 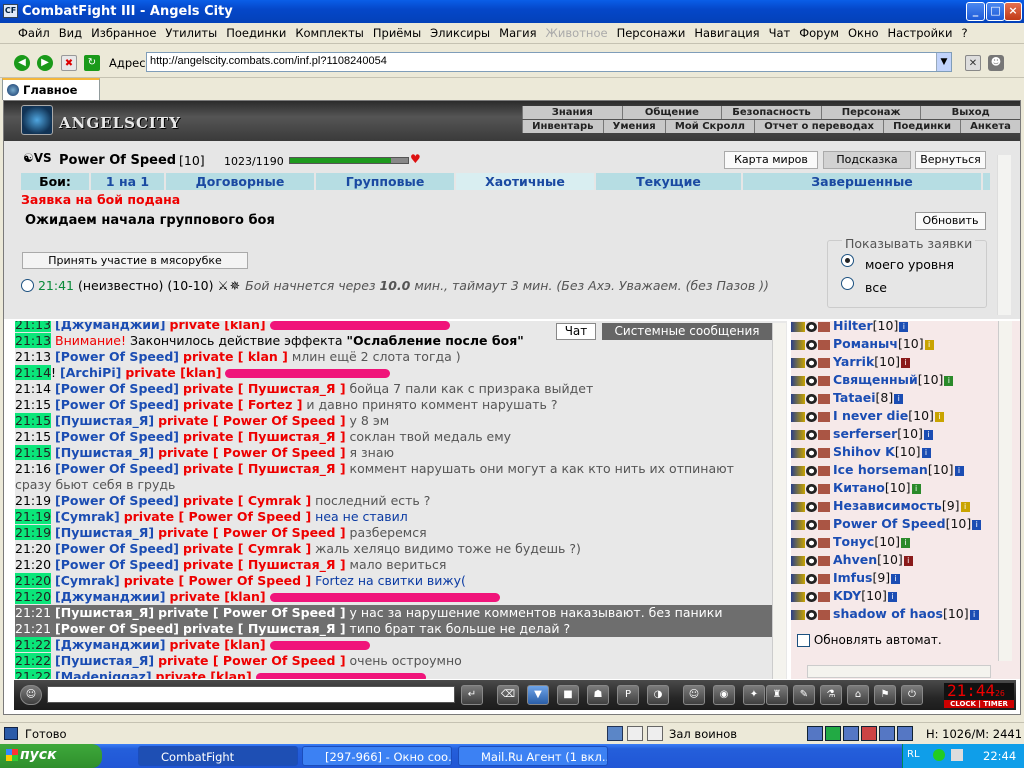 What do you see at coordinates (329, 34) in the screenshot?
I see `menu-item: Комплекты` at bounding box center [329, 34].